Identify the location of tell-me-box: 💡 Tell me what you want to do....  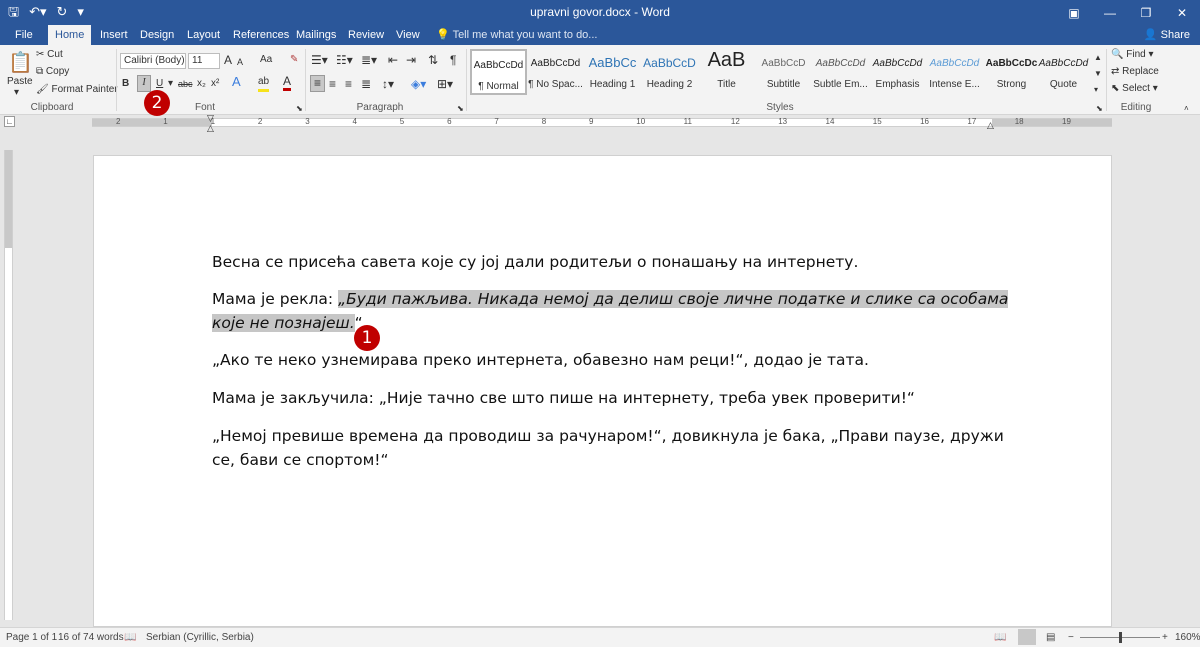
(516, 34).